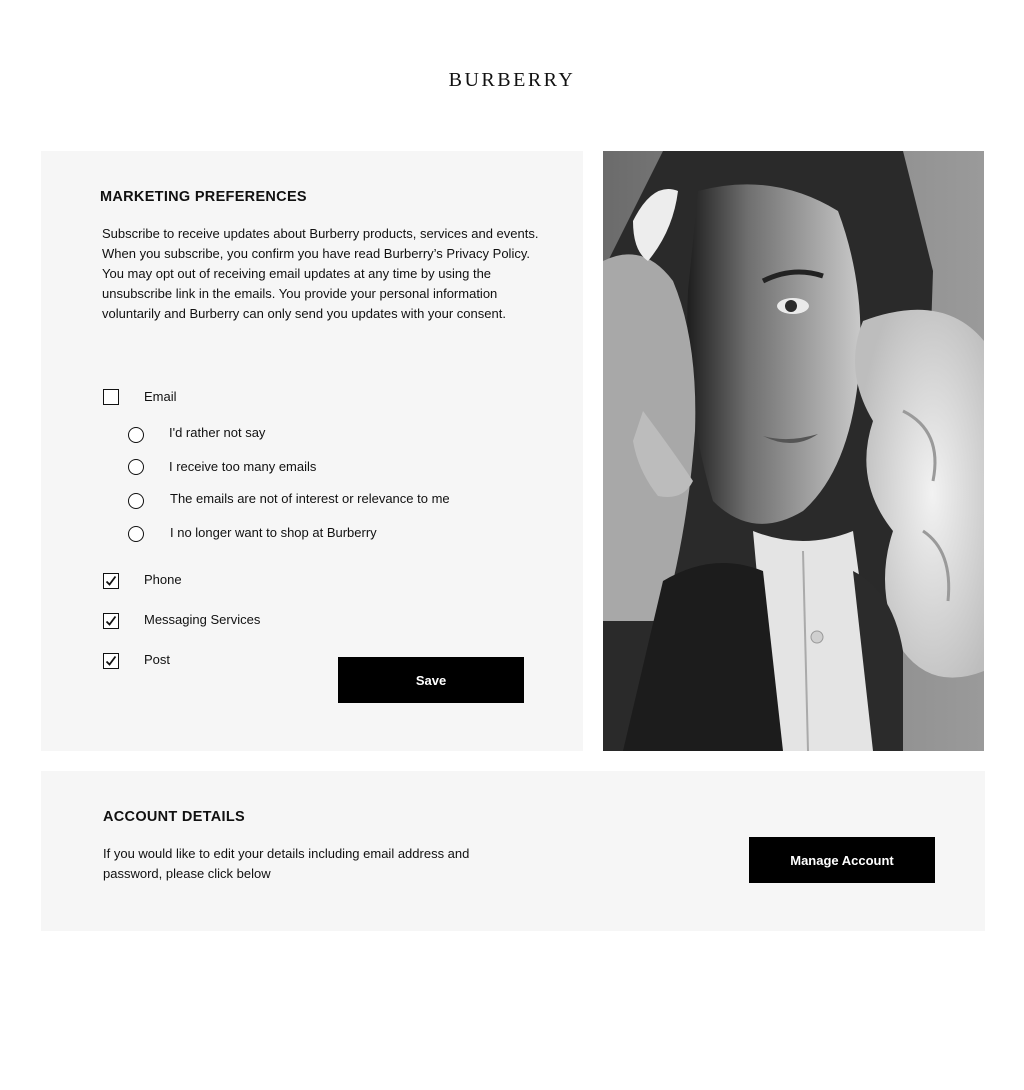  I want to click on post-checkbox-label: Post, so click(157, 660).